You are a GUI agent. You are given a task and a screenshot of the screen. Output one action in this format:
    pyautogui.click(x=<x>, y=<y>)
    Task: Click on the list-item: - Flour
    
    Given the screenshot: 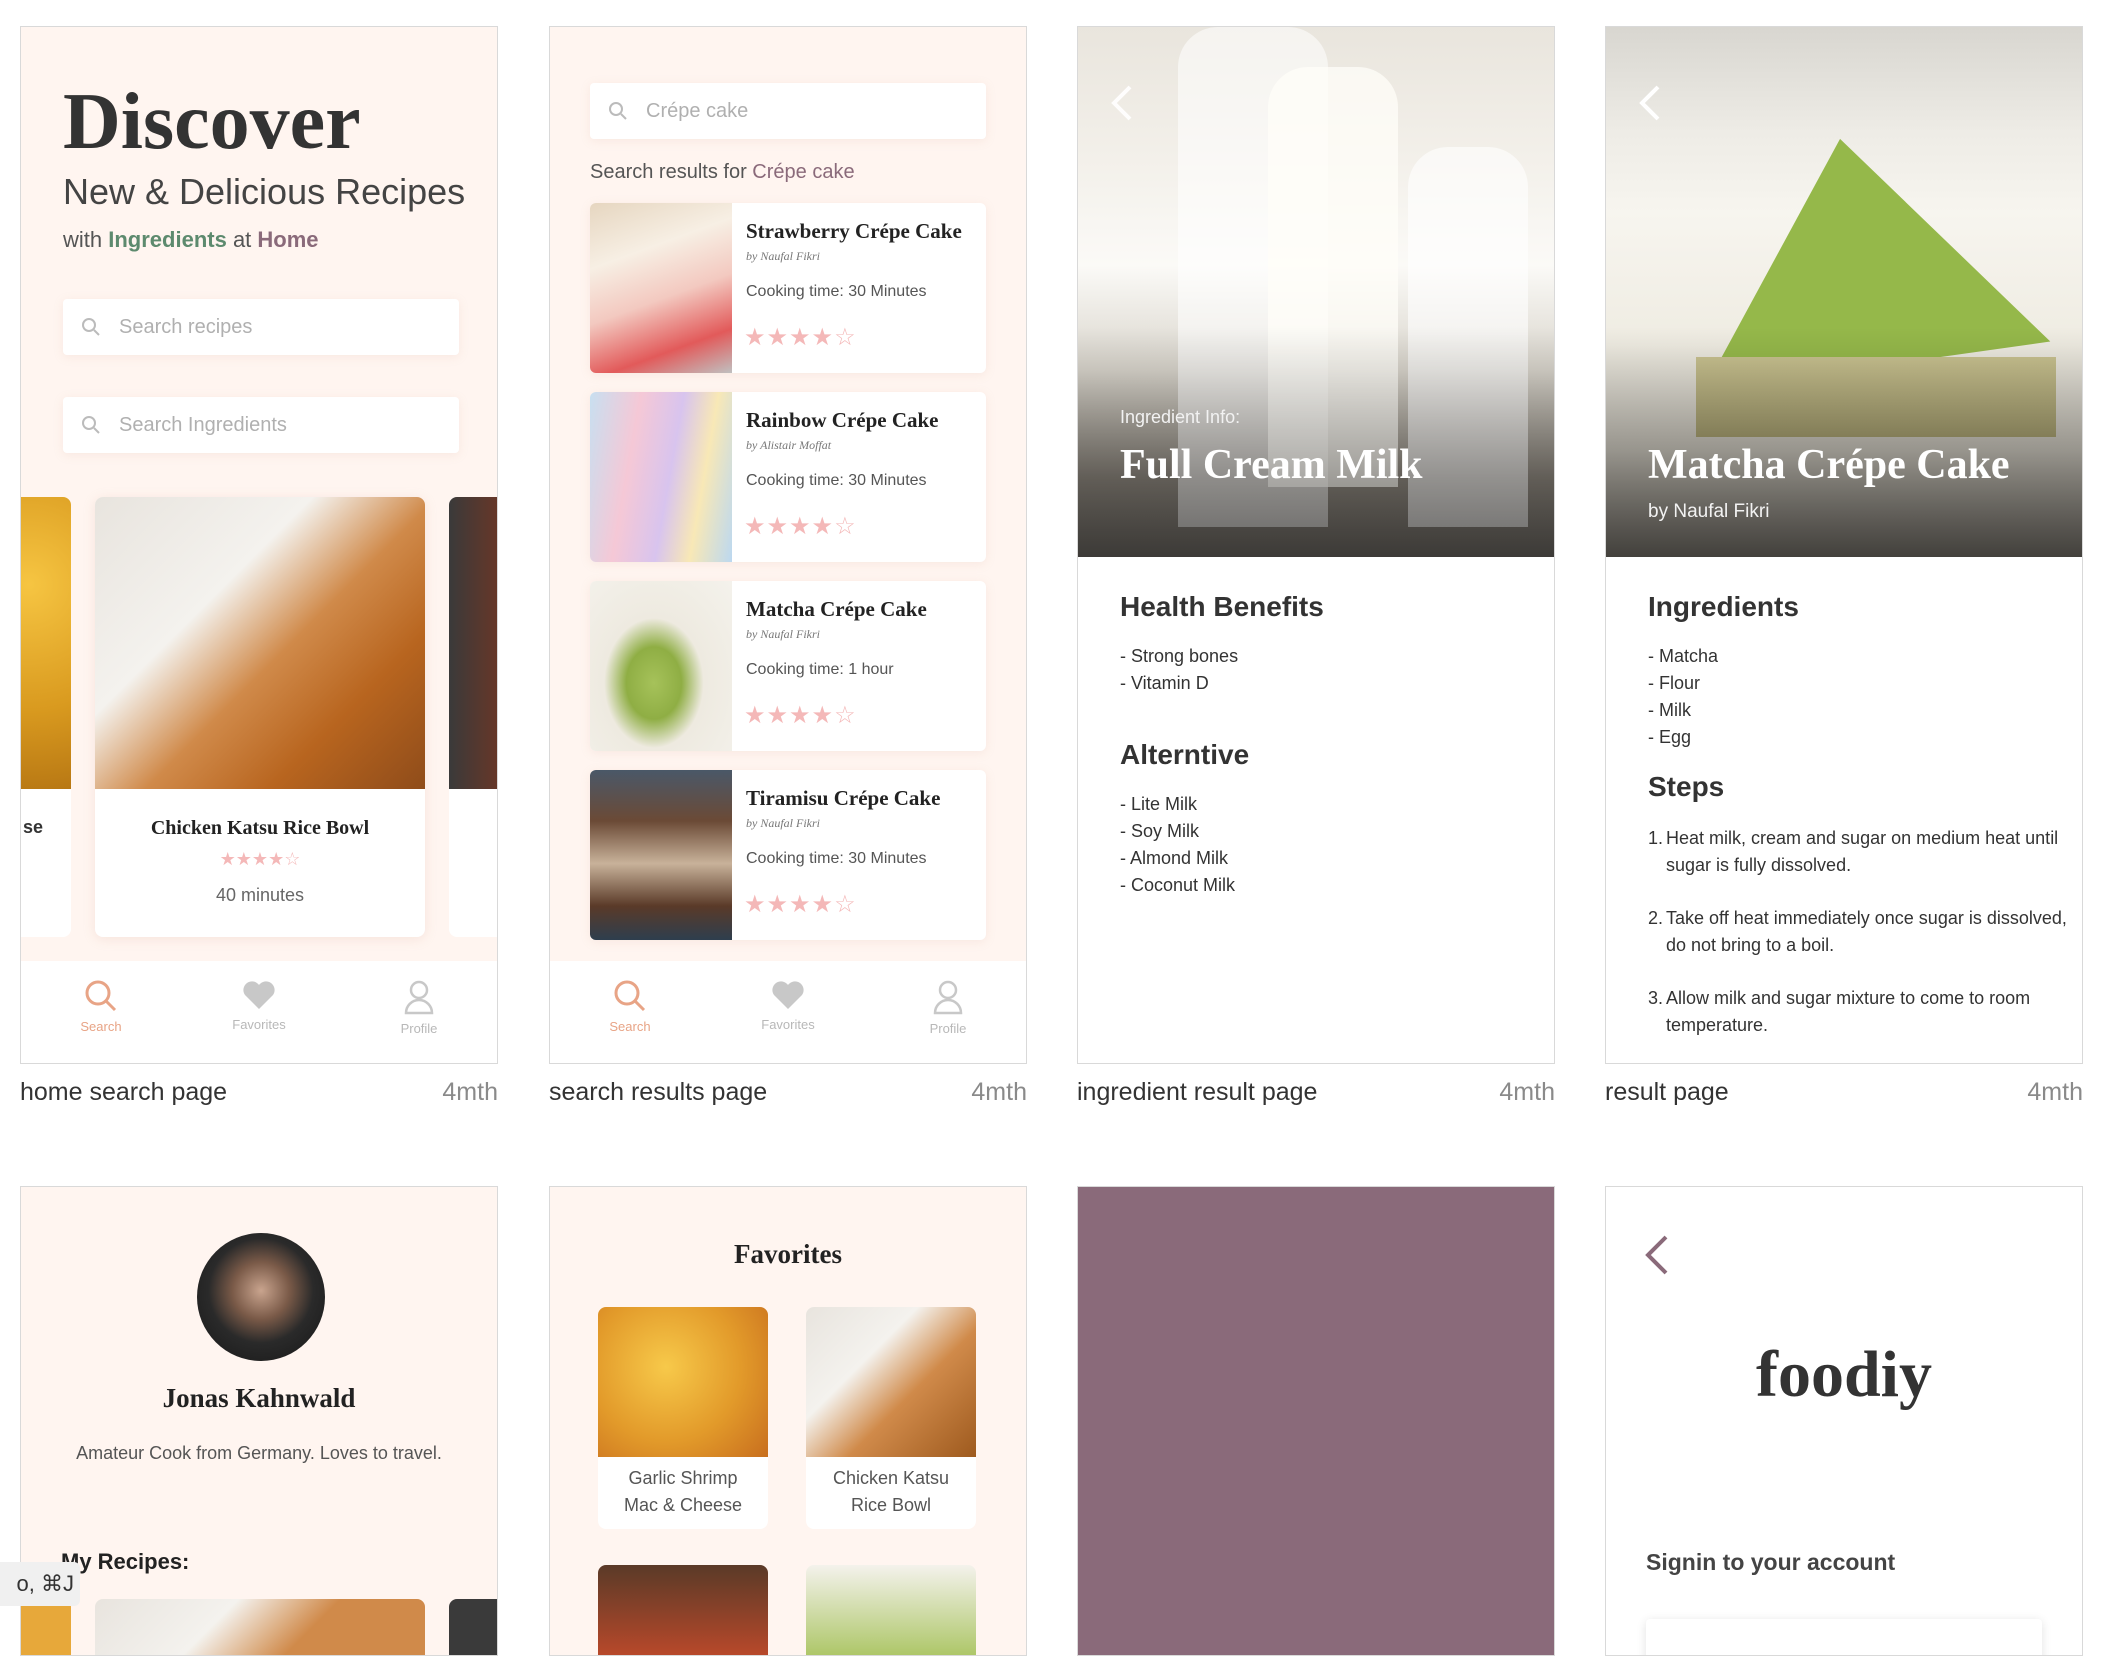 What is the action you would take?
    pyautogui.click(x=1674, y=683)
    